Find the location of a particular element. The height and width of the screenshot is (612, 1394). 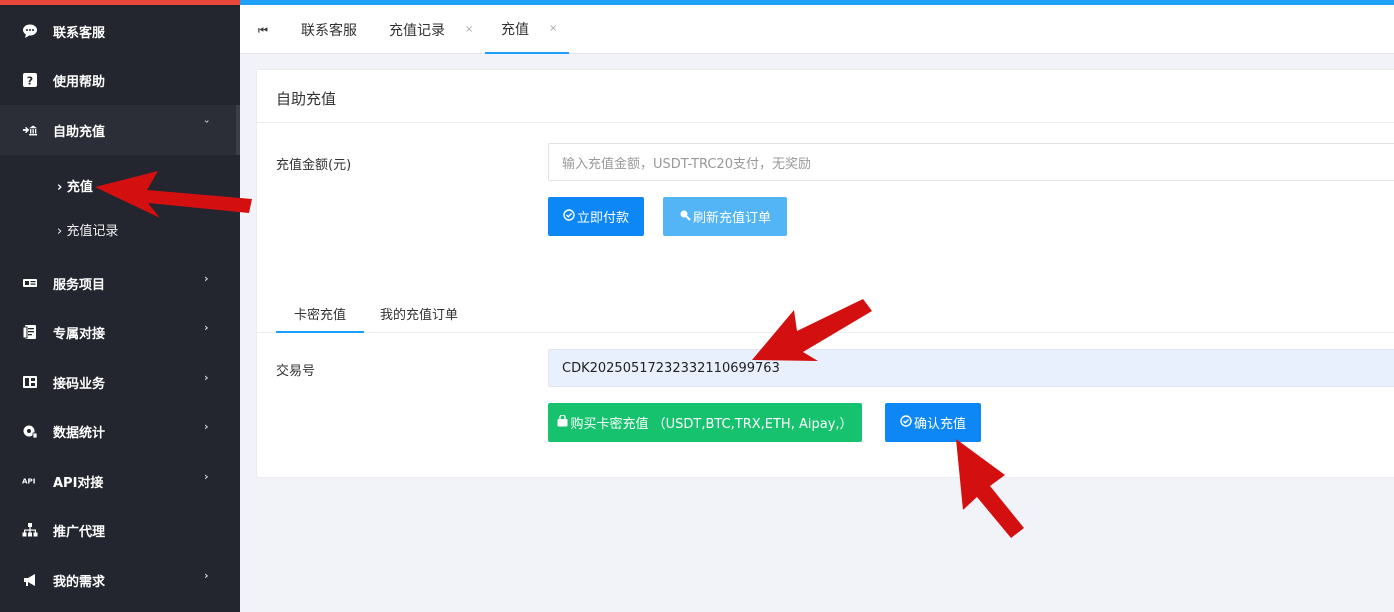

sidebar-item-label: 接码业务 is located at coordinates (79, 384).